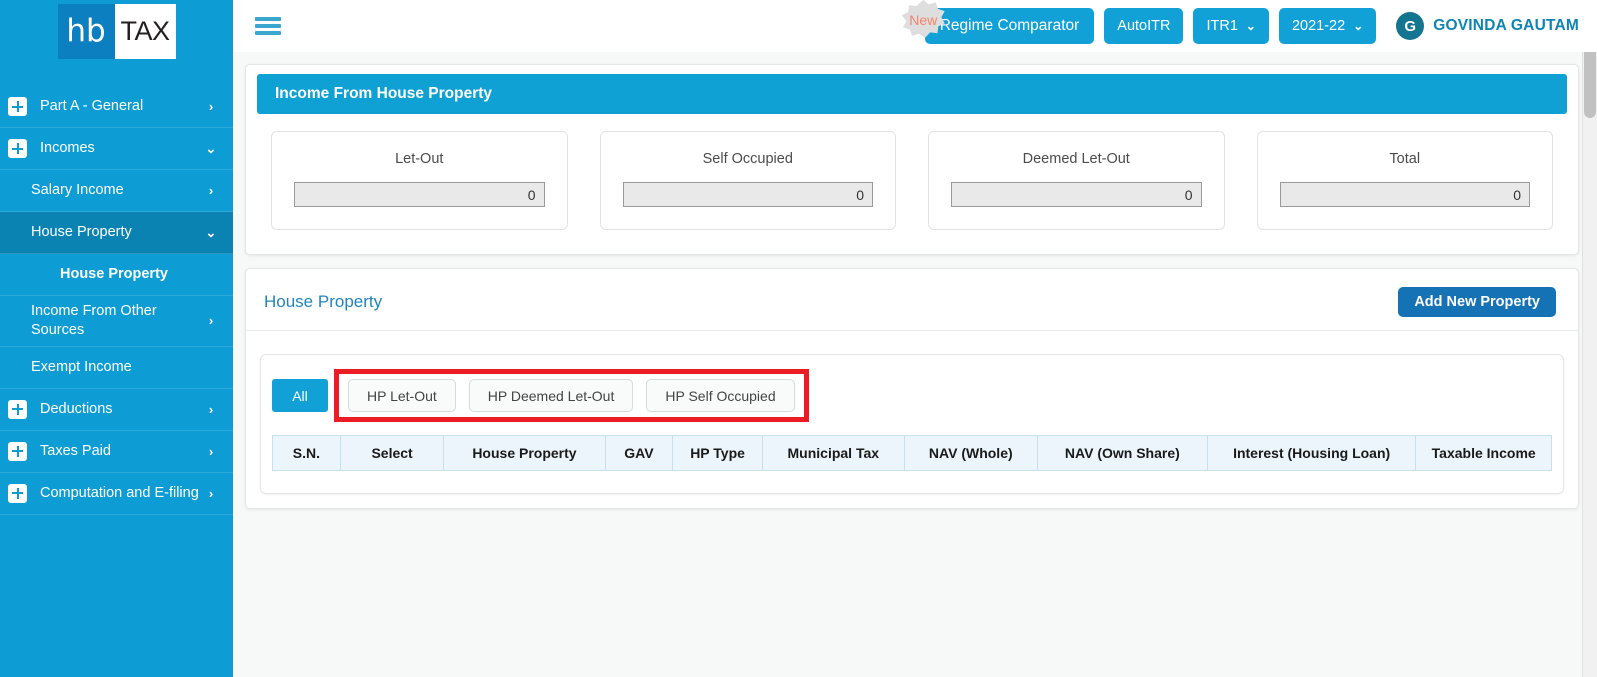 Image resolution: width=1597 pixels, height=677 pixels. I want to click on sidebar-item-label: Exempt Income, so click(81, 366).